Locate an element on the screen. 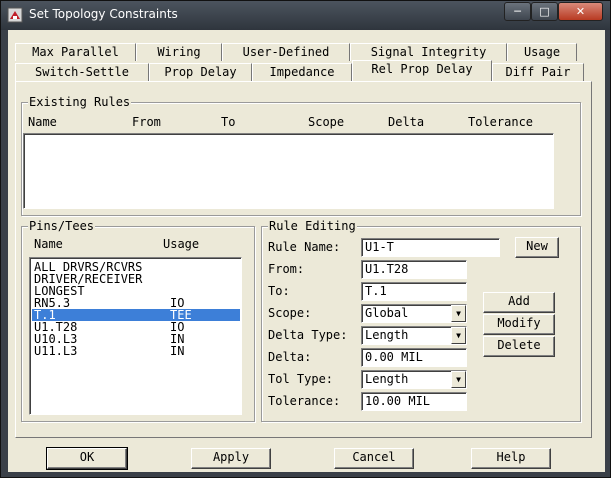 The image size is (611, 478). tab-label: Impedance is located at coordinates (302, 72).